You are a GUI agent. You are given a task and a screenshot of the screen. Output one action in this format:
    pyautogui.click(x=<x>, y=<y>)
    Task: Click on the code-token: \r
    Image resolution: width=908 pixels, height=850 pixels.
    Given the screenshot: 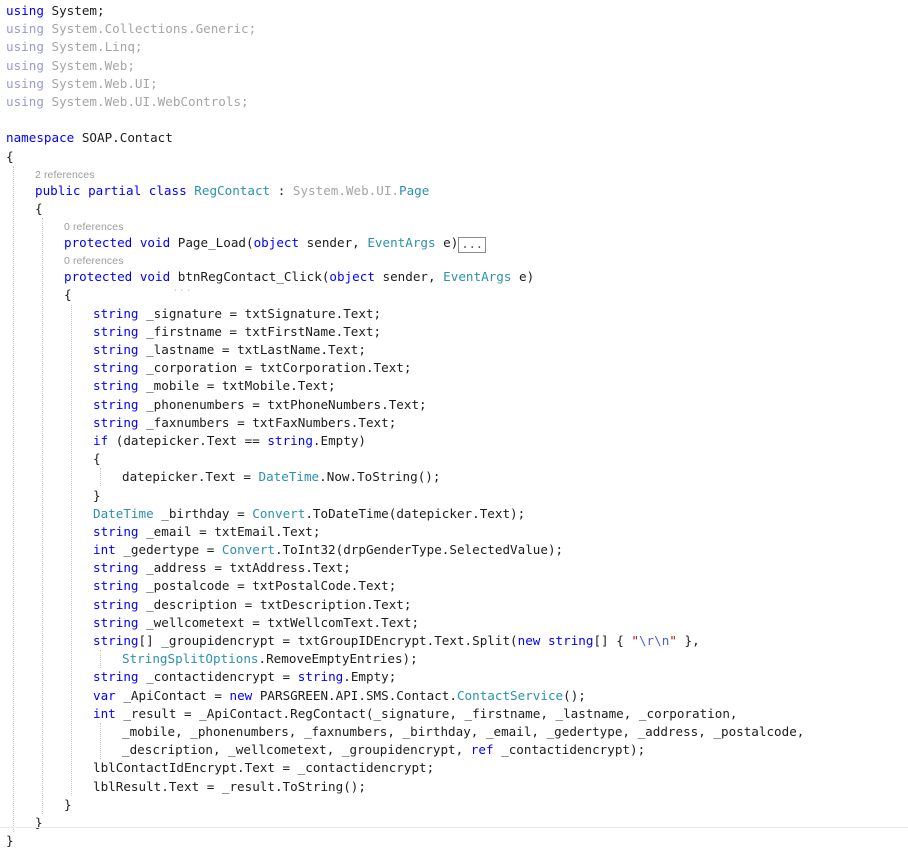 What is the action you would take?
    pyautogui.click(x=646, y=640)
    